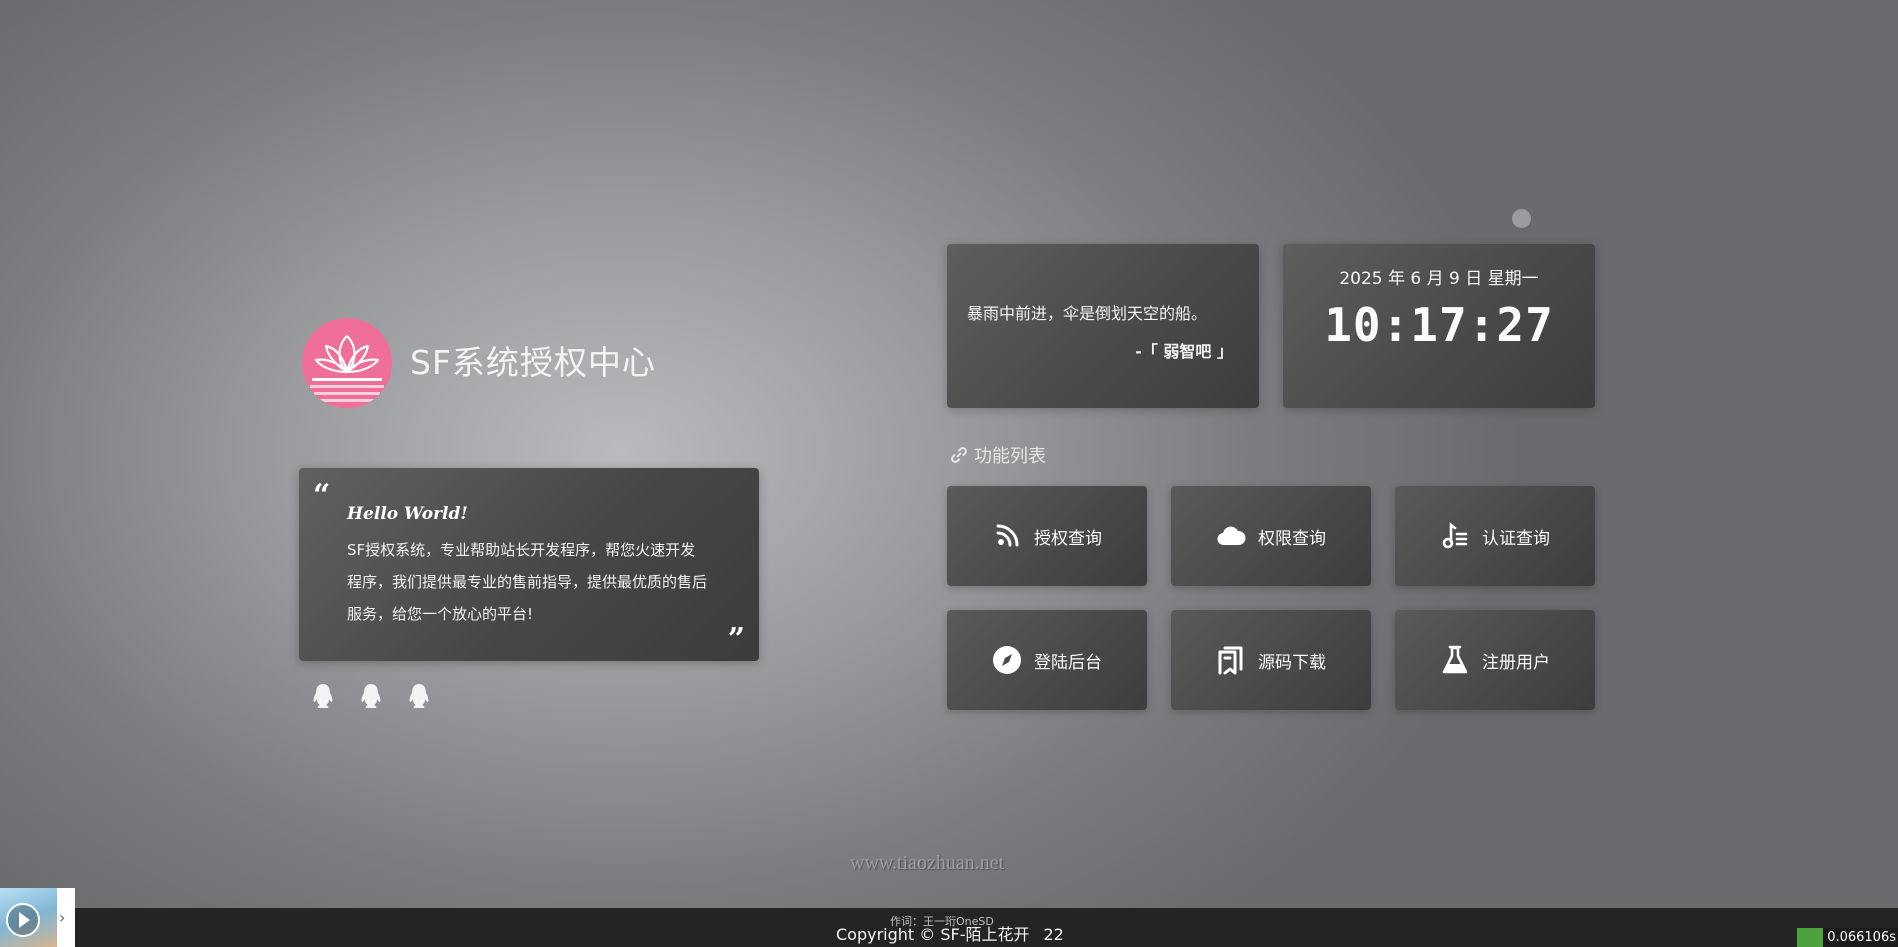 The width and height of the screenshot is (1898, 947). Describe the element at coordinates (1455, 536) in the screenshot. I see `music-list-icon` at that location.